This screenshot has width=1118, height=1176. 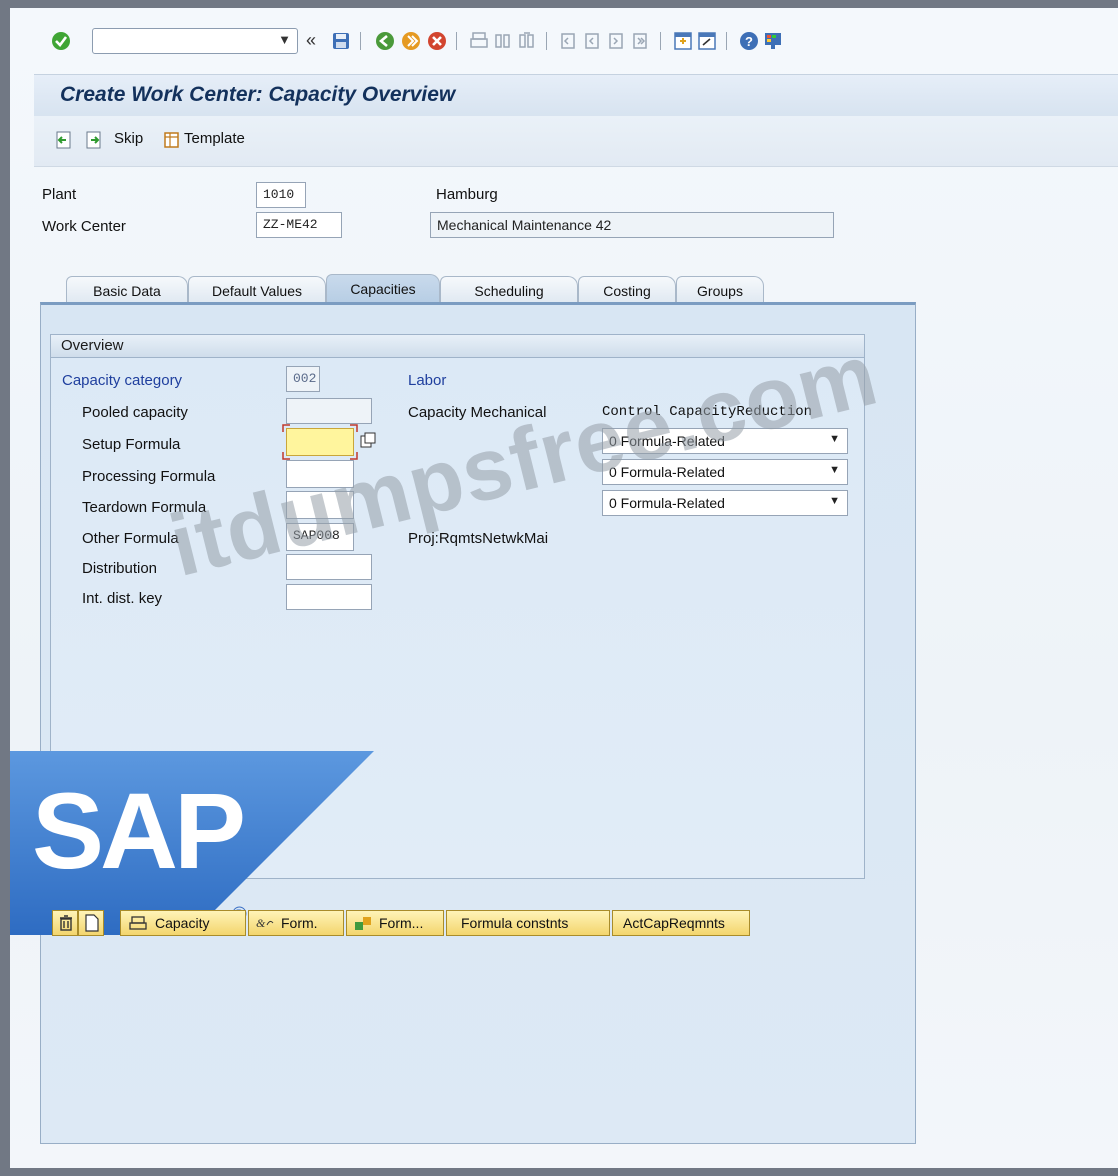 What do you see at coordinates (92, 345) in the screenshot?
I see `overview-title: Overview` at bounding box center [92, 345].